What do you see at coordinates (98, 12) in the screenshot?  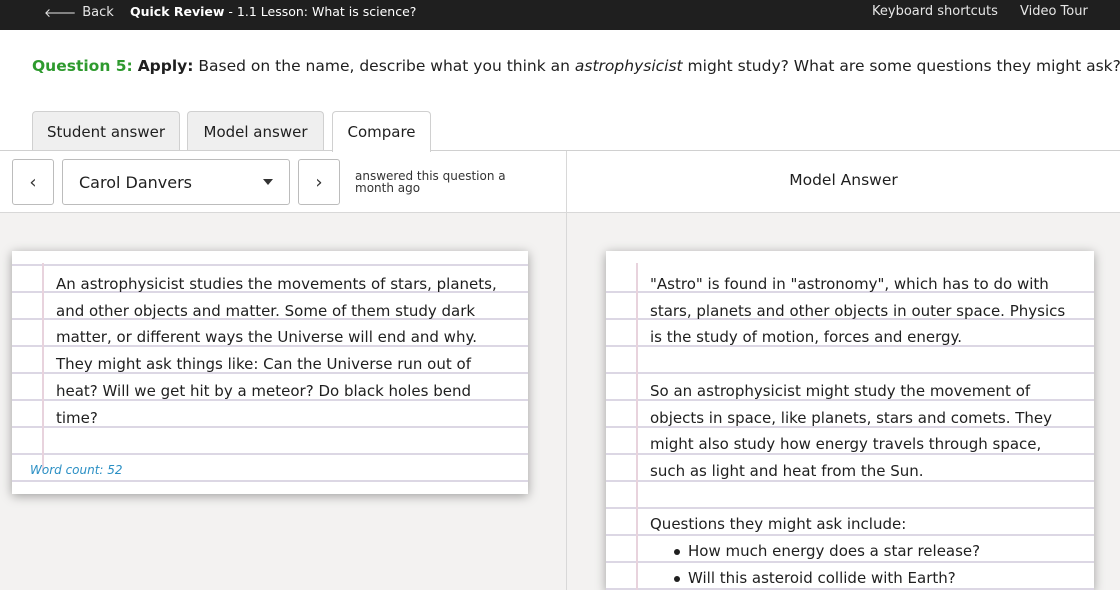 I see `back-label: Back` at bounding box center [98, 12].